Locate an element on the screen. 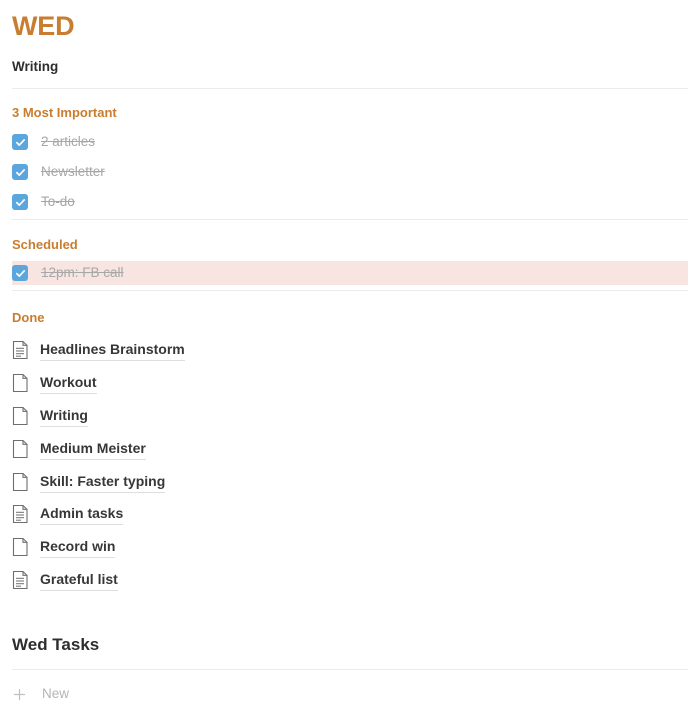  section-heading-done: Done is located at coordinates (28, 317).